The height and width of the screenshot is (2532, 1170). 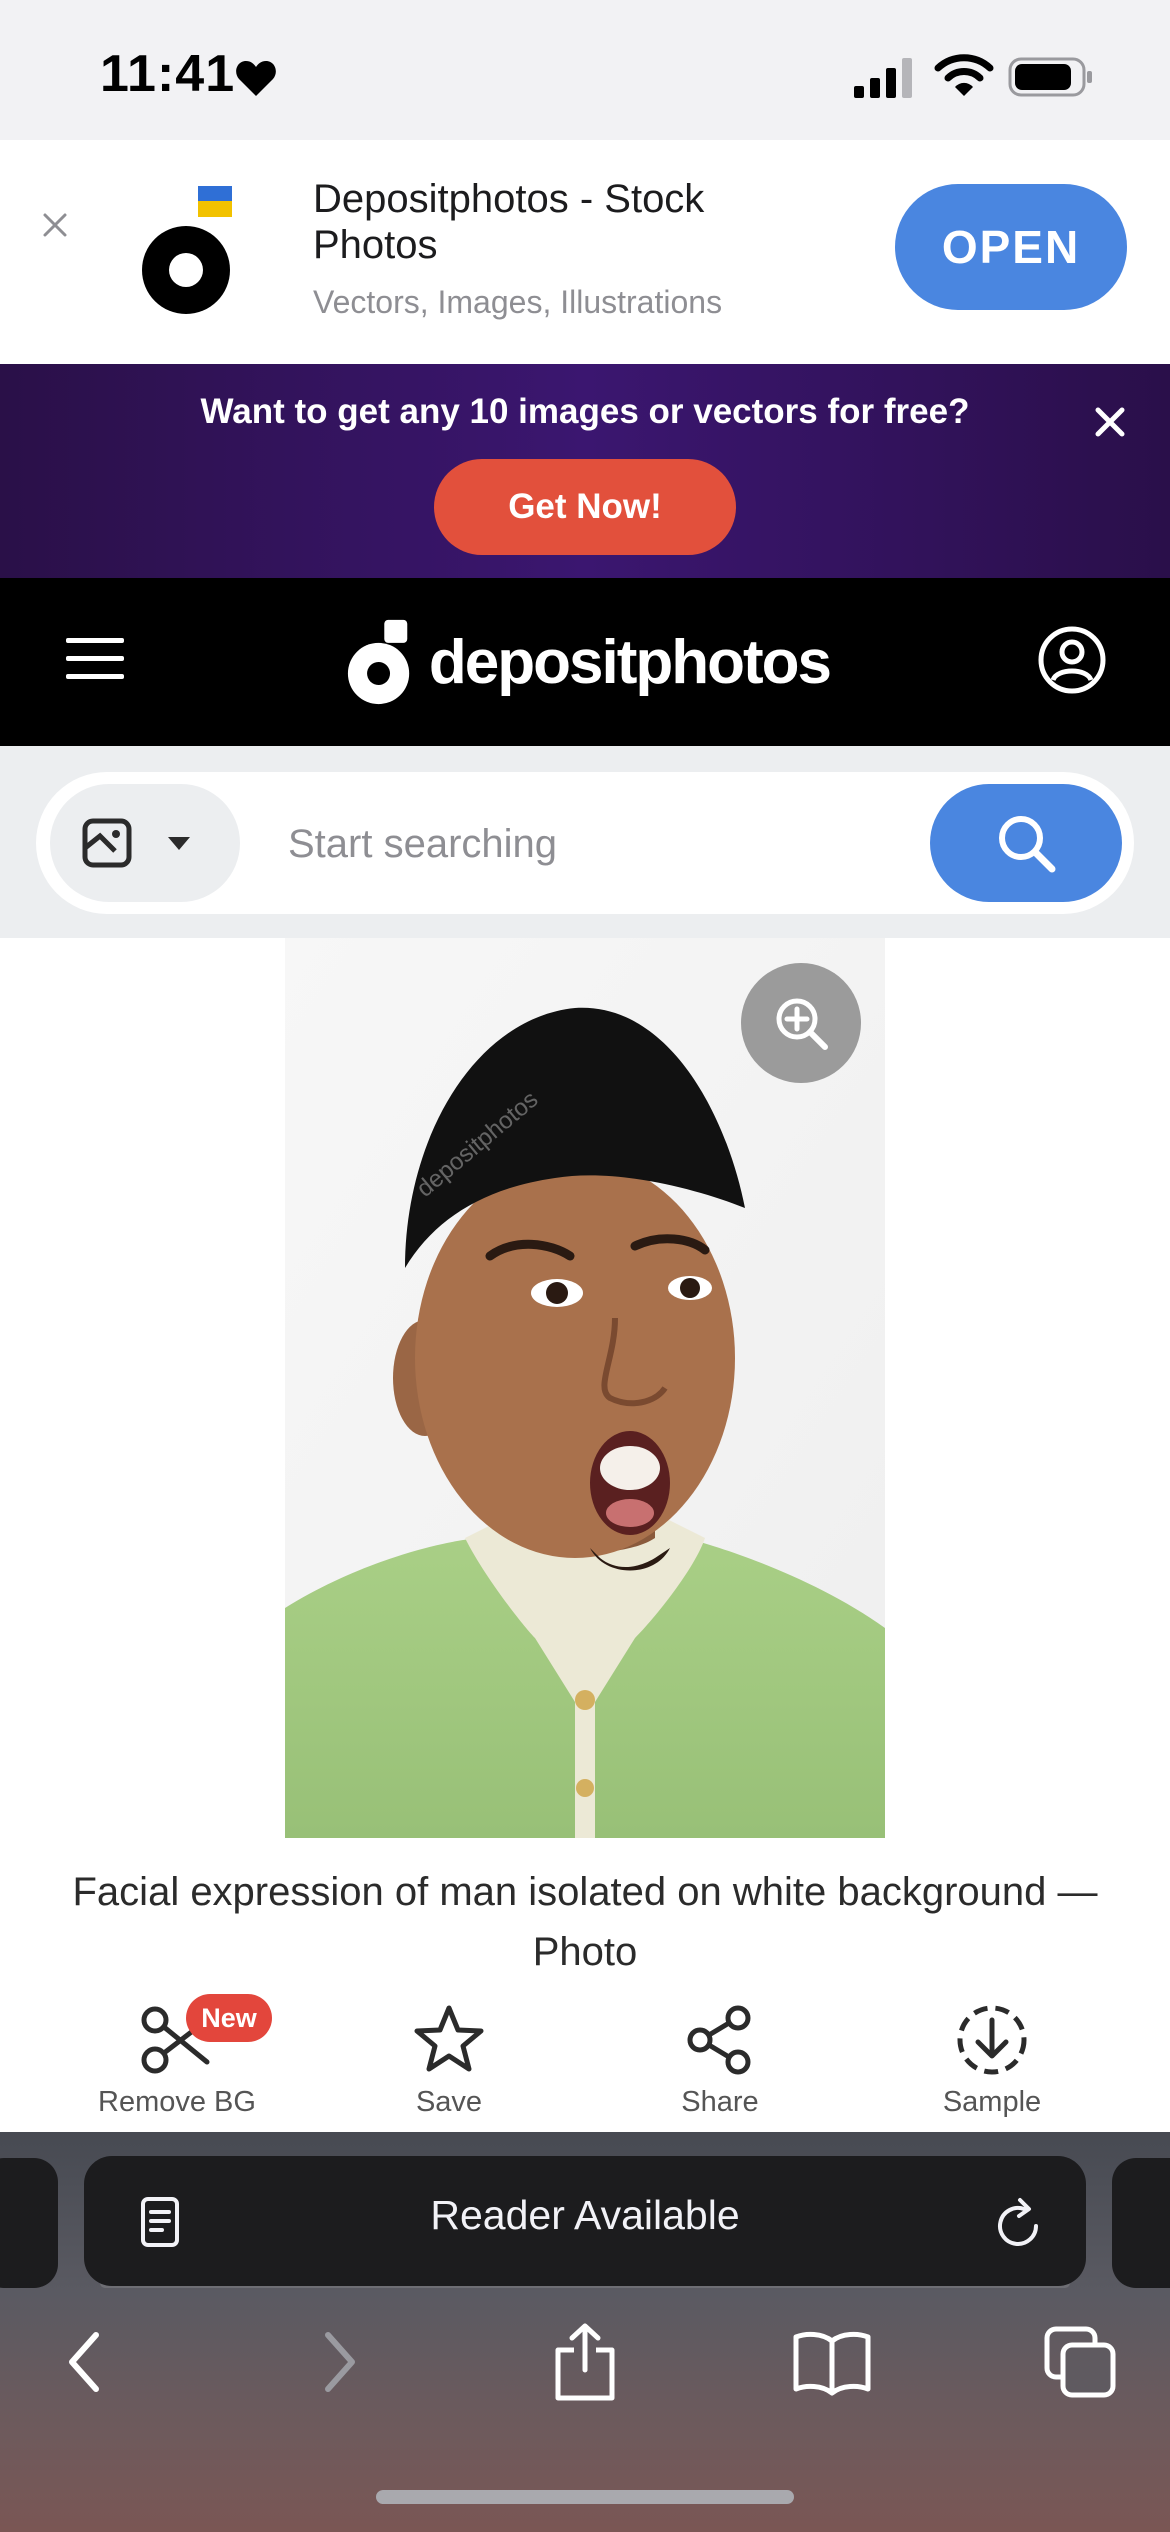 I want to click on zoom-button, so click(x=801, y=1023).